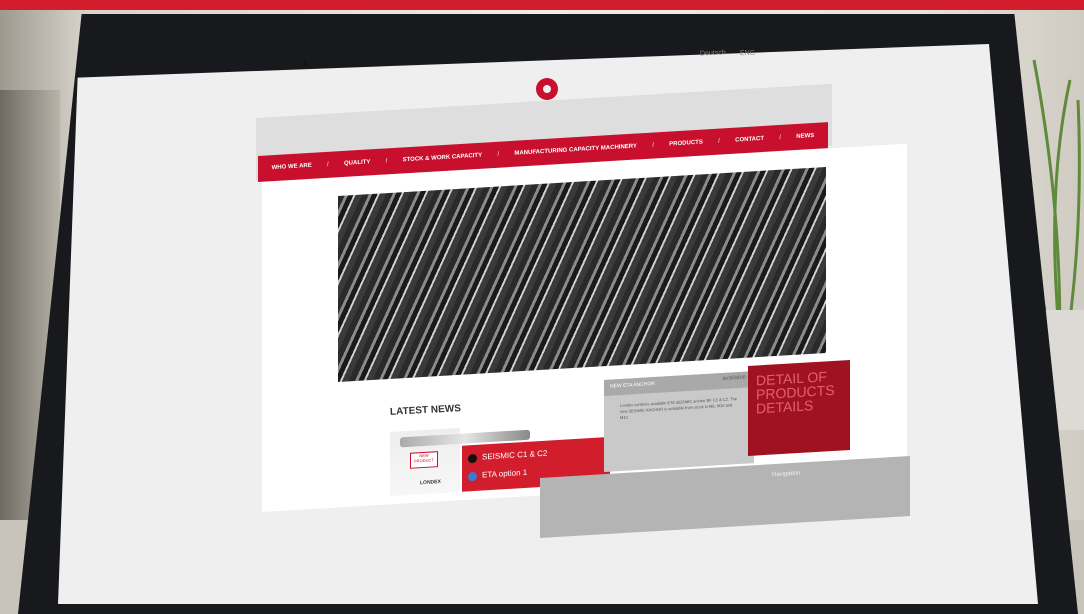 The image size is (1084, 614). Describe the element at coordinates (713, 54) in the screenshot. I see `lang-link-de: Deutsch` at that location.